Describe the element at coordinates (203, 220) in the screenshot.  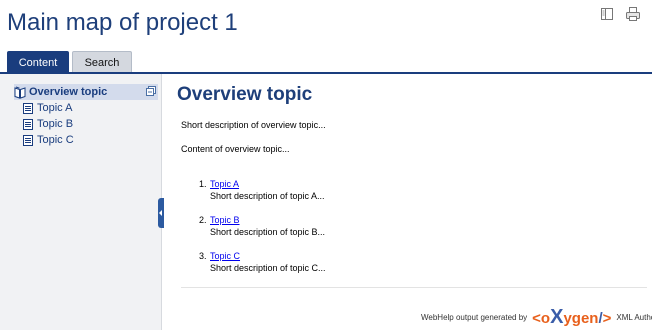
I see `list-number: 2.` at that location.